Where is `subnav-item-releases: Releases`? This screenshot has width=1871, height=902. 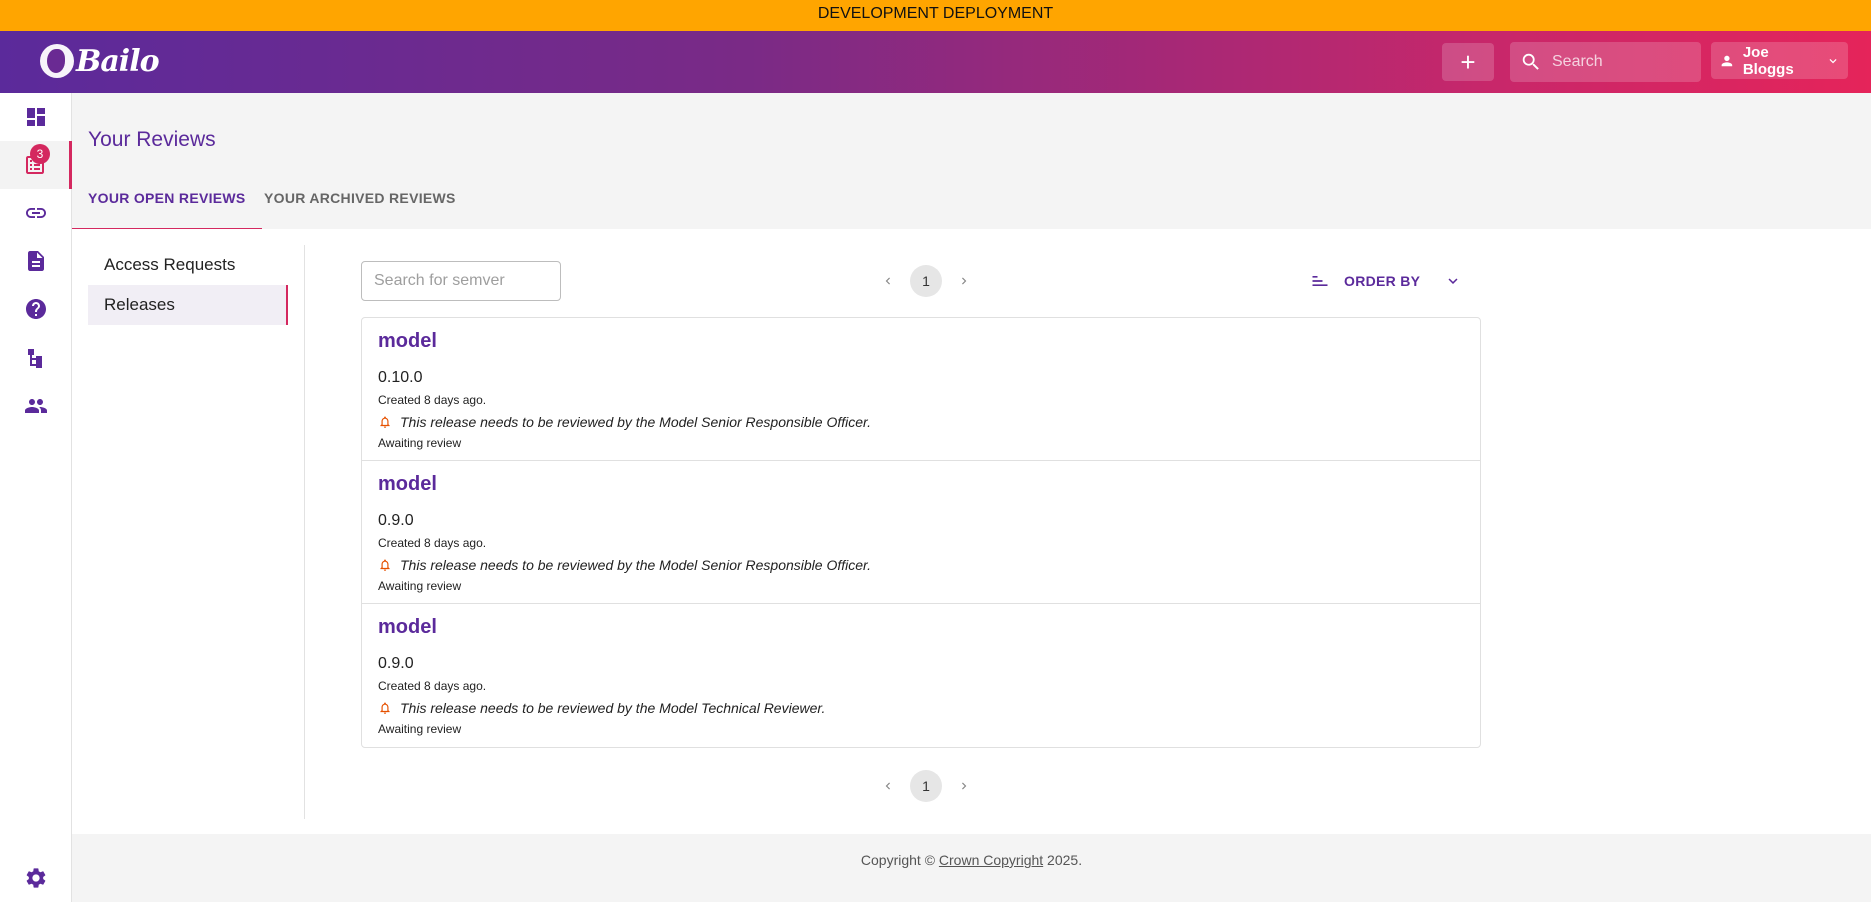
subnav-item-releases: Releases is located at coordinates (188, 305).